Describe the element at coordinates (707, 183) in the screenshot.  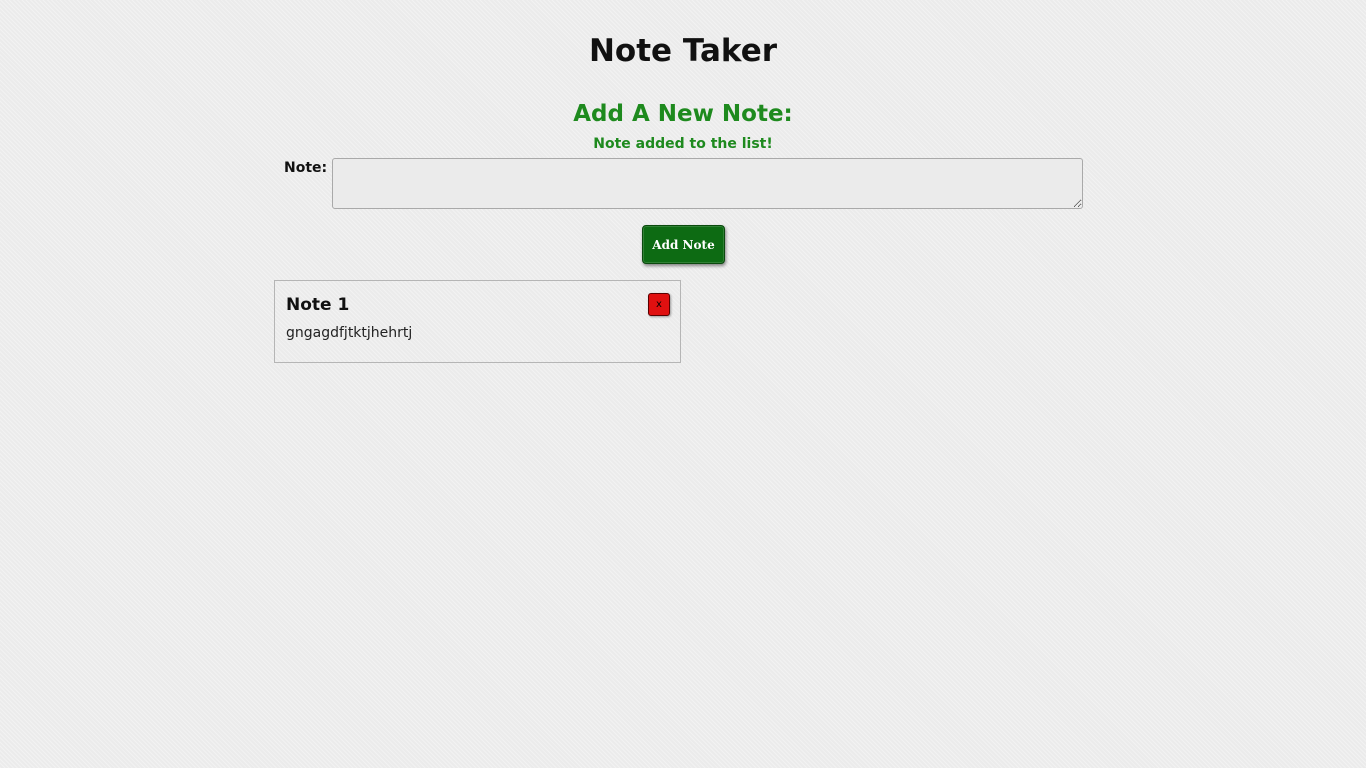
I see `note-input` at that location.